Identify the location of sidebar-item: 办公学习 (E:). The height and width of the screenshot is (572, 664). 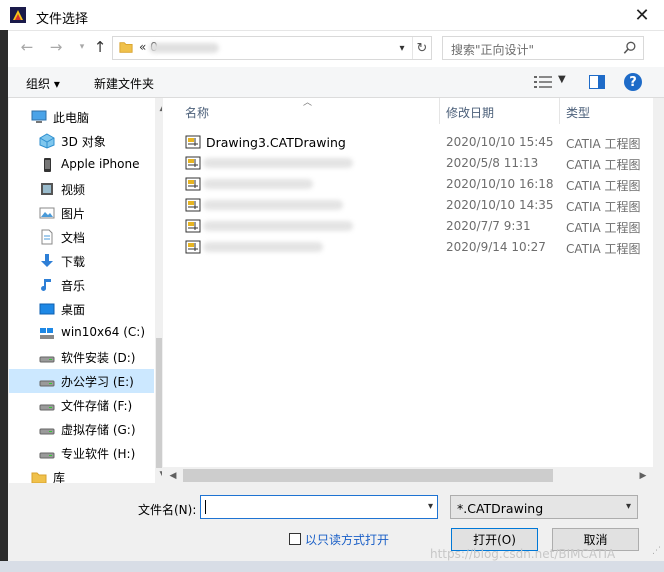
(81, 381).